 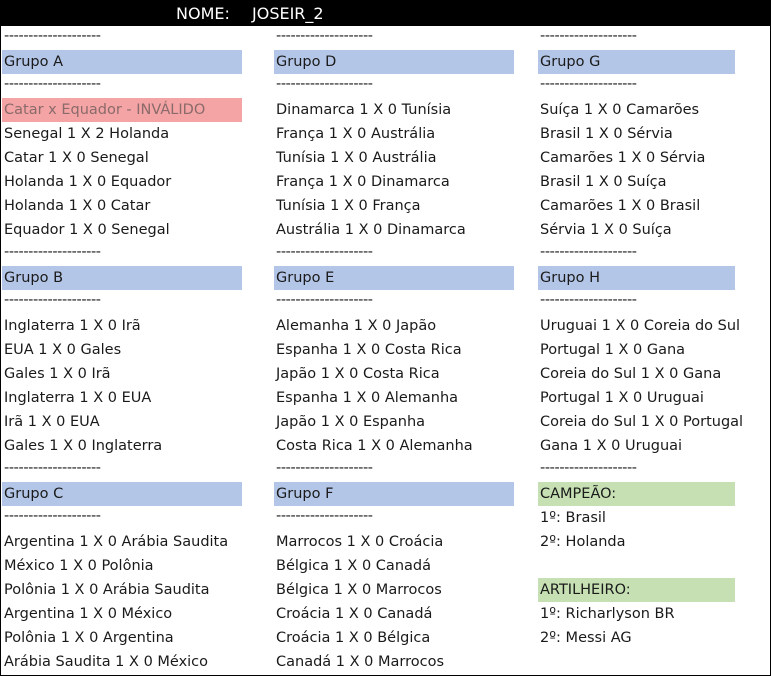 I want to click on match-cell: Equador 1 X 0 Senegal, so click(x=123, y=230).